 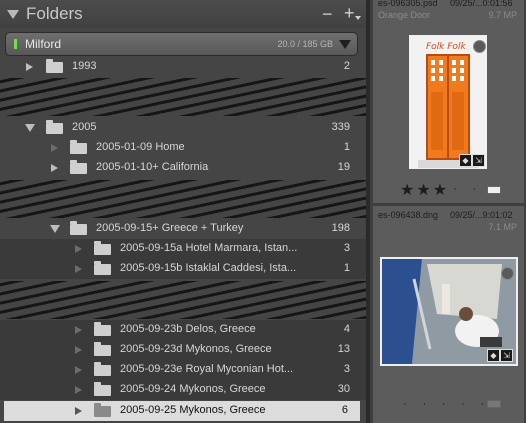 I want to click on folder-row-hotel-marmara: 2005-09-15a Hotel Marmara, Istan... 3, so click(x=183, y=249).